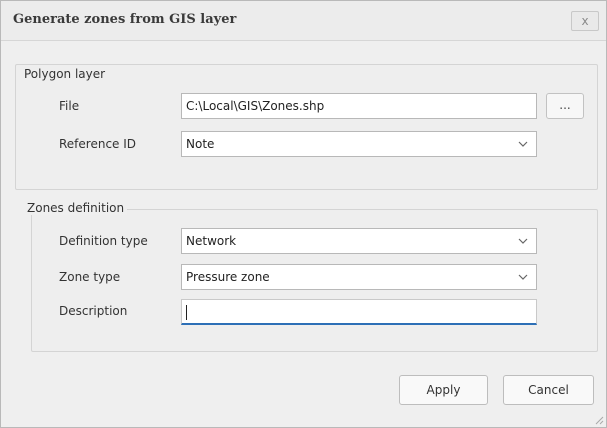 The image size is (607, 428). What do you see at coordinates (359, 106) in the screenshot?
I see `file-field: C:\Local\GIS\Zones.shp` at bounding box center [359, 106].